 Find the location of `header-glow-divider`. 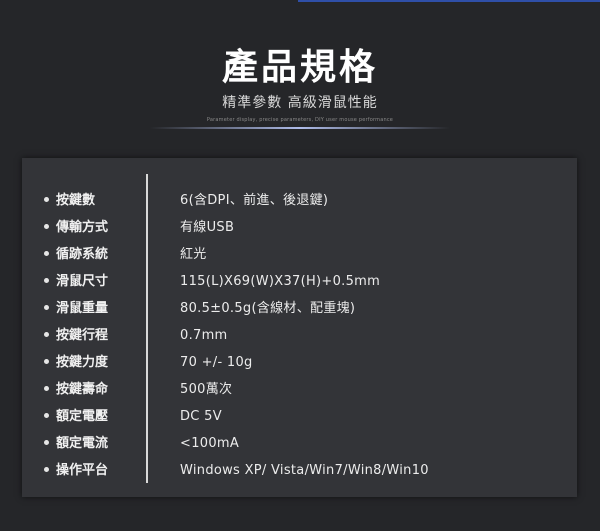

header-glow-divider is located at coordinates (300, 128).